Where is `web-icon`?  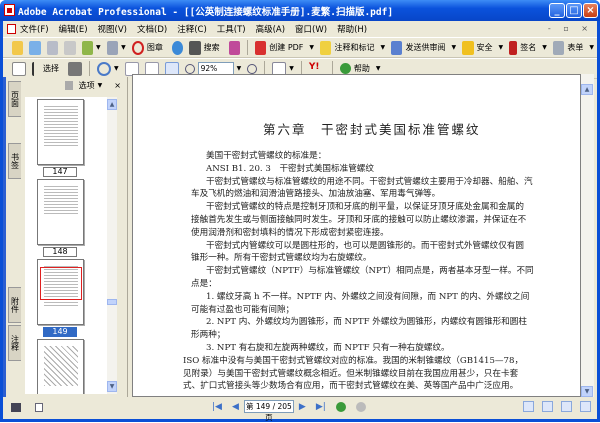
web-icon is located at coordinates (177, 47).